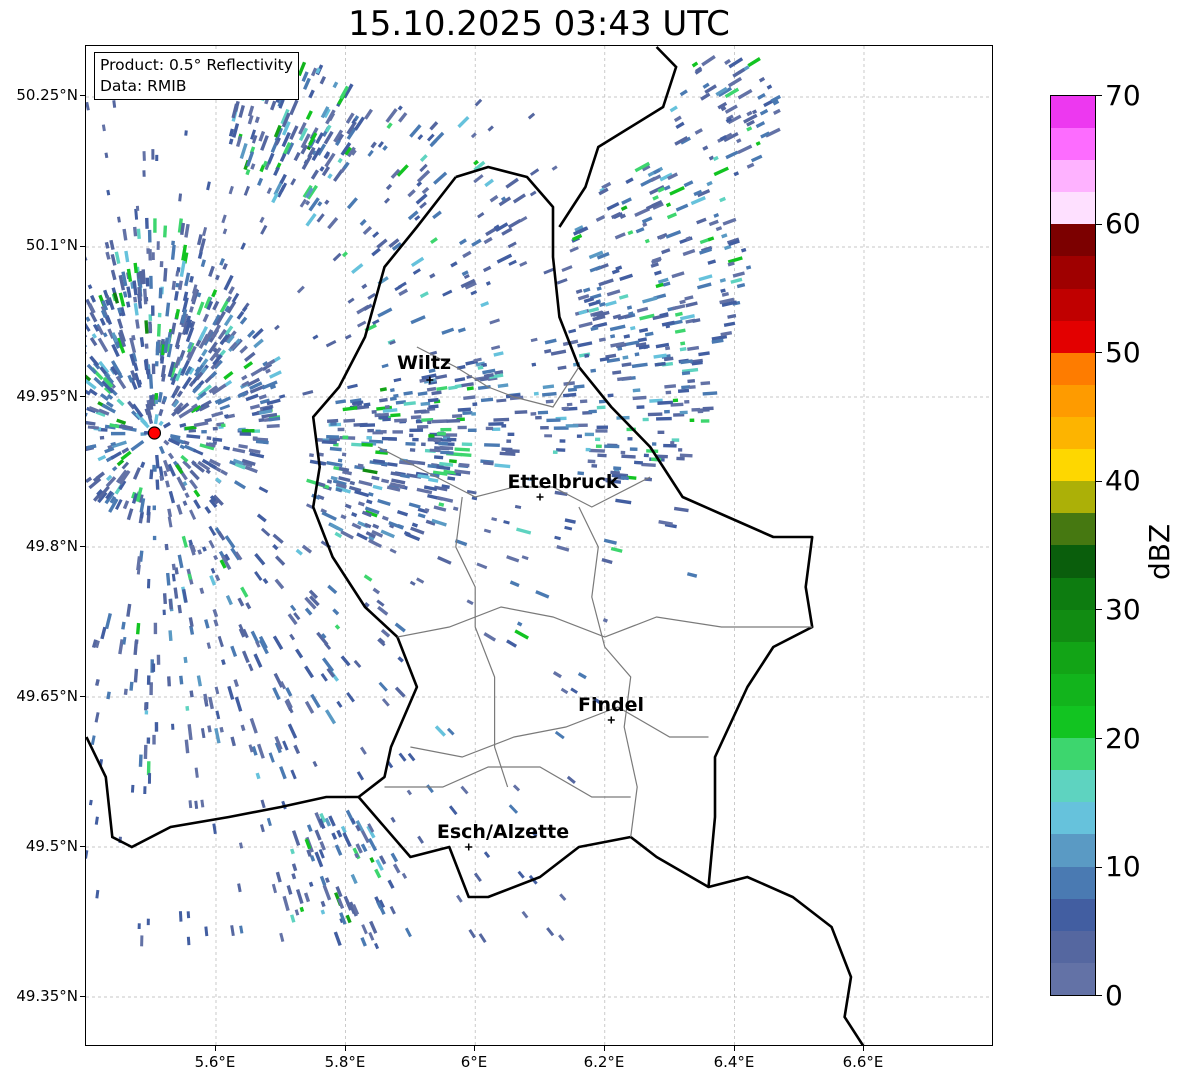 This screenshot has height=1081, width=1184. I want to click on colorbar-unit-label: dBZ, so click(1159, 551).